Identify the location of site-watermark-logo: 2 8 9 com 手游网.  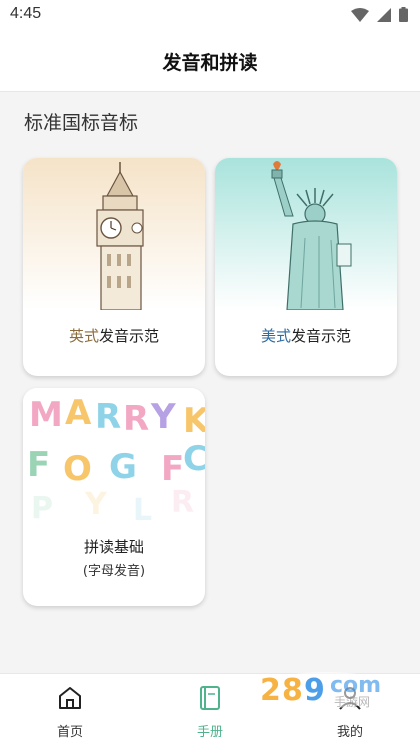
(326, 690).